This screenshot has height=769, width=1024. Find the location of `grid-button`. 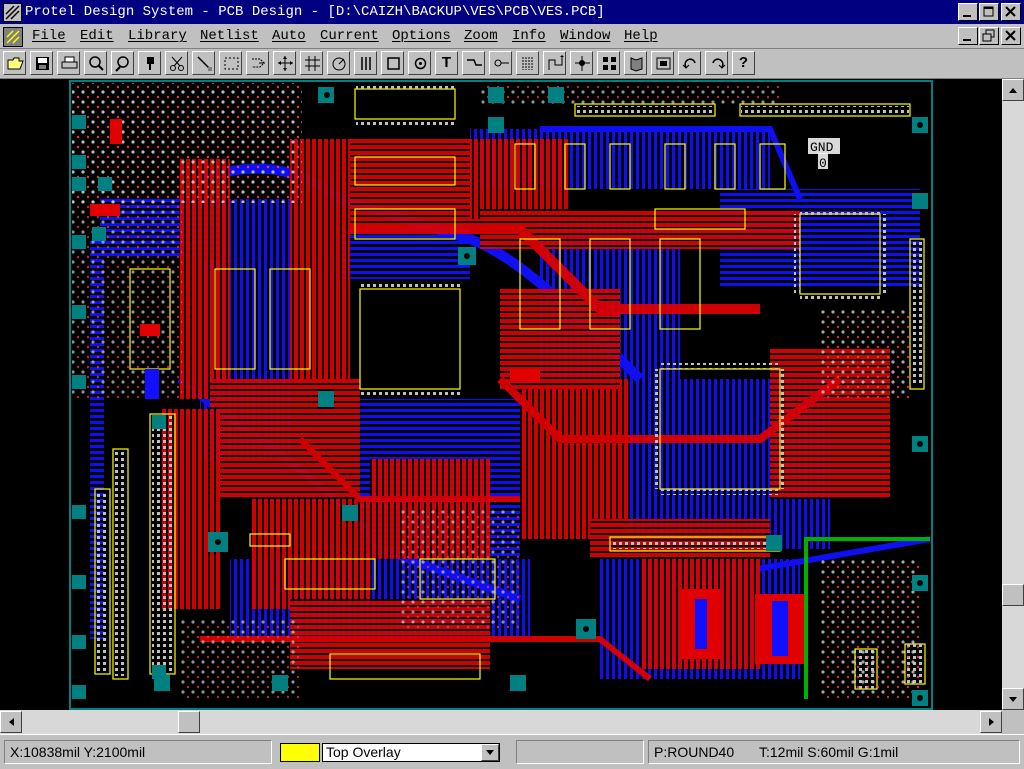

grid-button is located at coordinates (311, 63).